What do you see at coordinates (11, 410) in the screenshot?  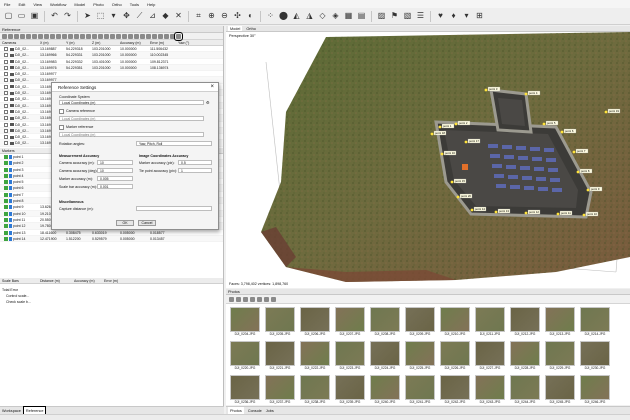 I see `tab-workspace: Workspace` at bounding box center [11, 410].